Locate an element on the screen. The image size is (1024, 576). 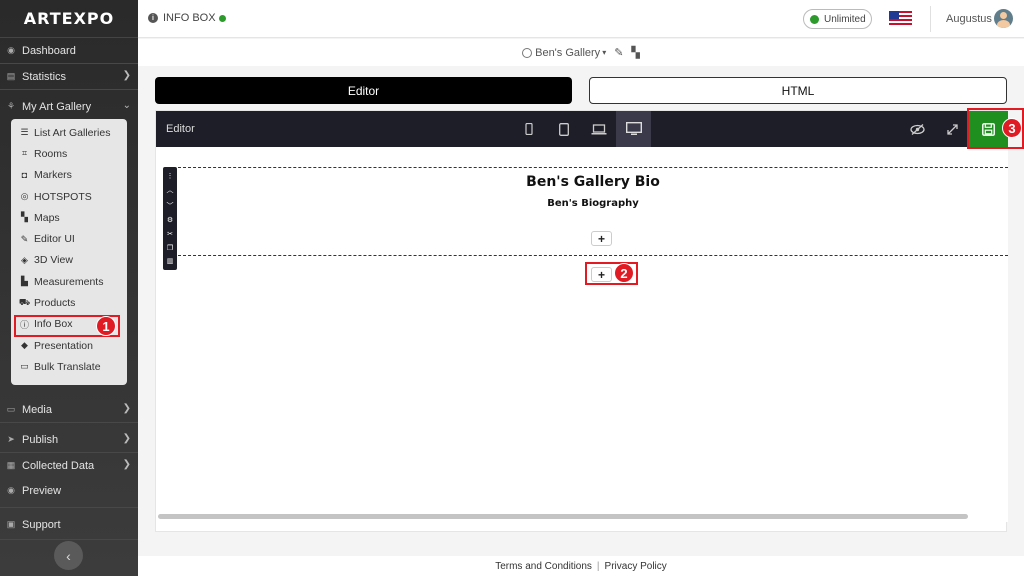
block-toolbar: ⋮ ︿ ﹀ ⚙ ✂ ❐ ▥ is located at coordinates (170, 218).